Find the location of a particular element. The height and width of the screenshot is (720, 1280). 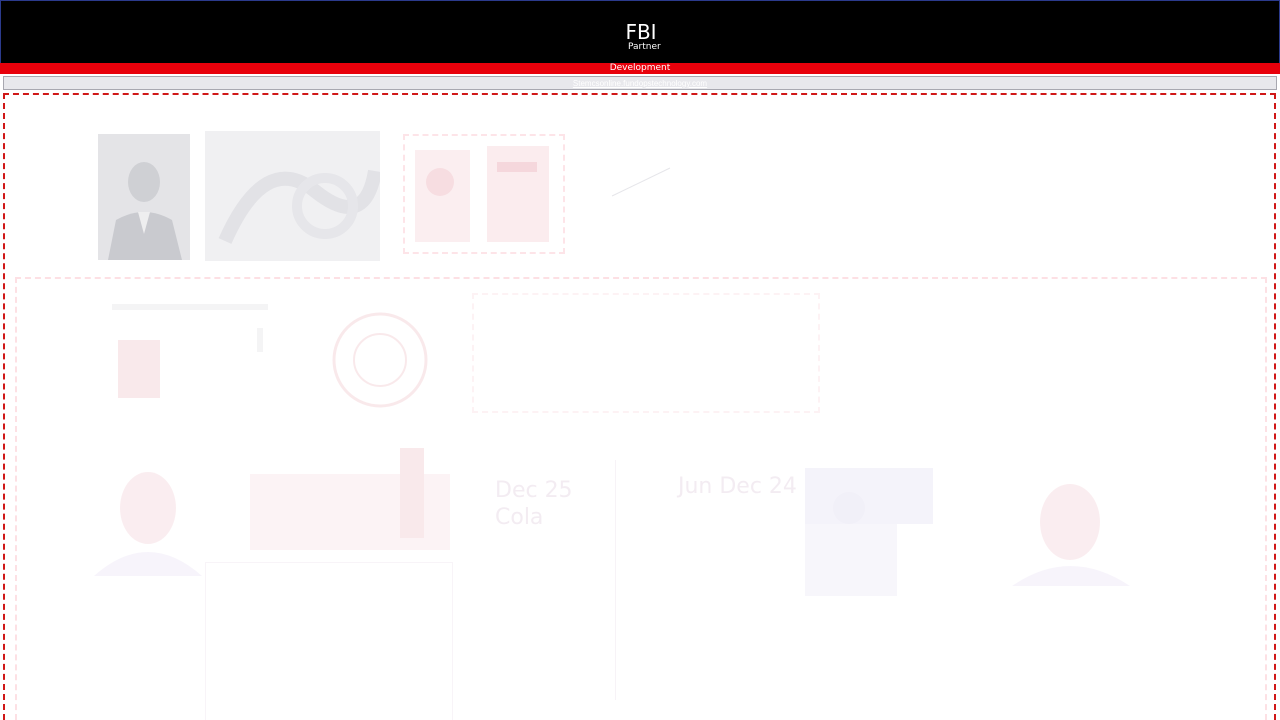

poster-pair-image is located at coordinates (482, 194).